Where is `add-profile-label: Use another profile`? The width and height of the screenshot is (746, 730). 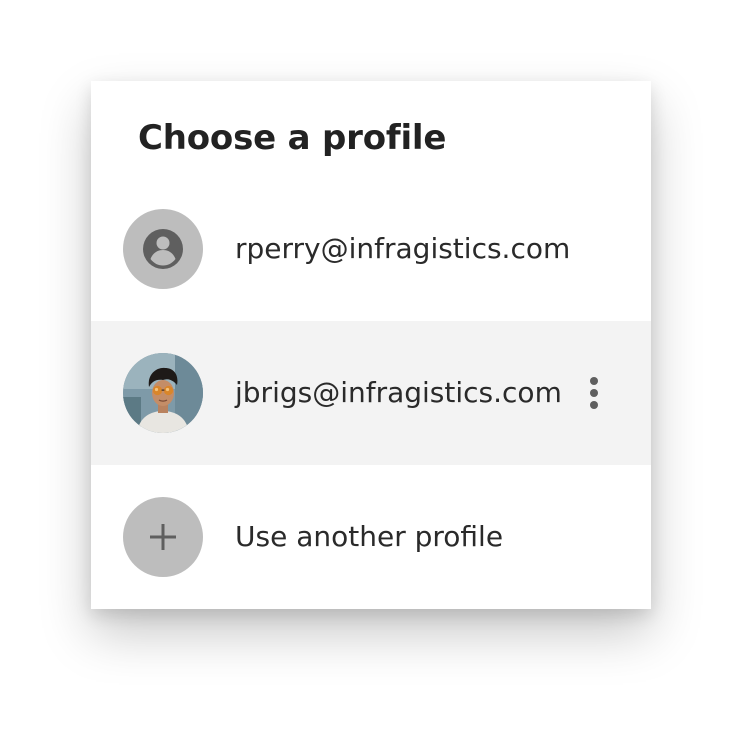 add-profile-label: Use another profile is located at coordinates (369, 536).